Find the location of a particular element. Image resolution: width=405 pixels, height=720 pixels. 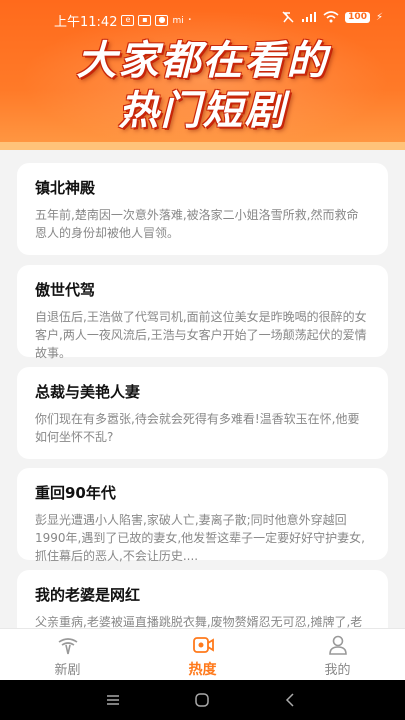

bottom-nav: 新剧 热度 我的 is located at coordinates (202, 654).